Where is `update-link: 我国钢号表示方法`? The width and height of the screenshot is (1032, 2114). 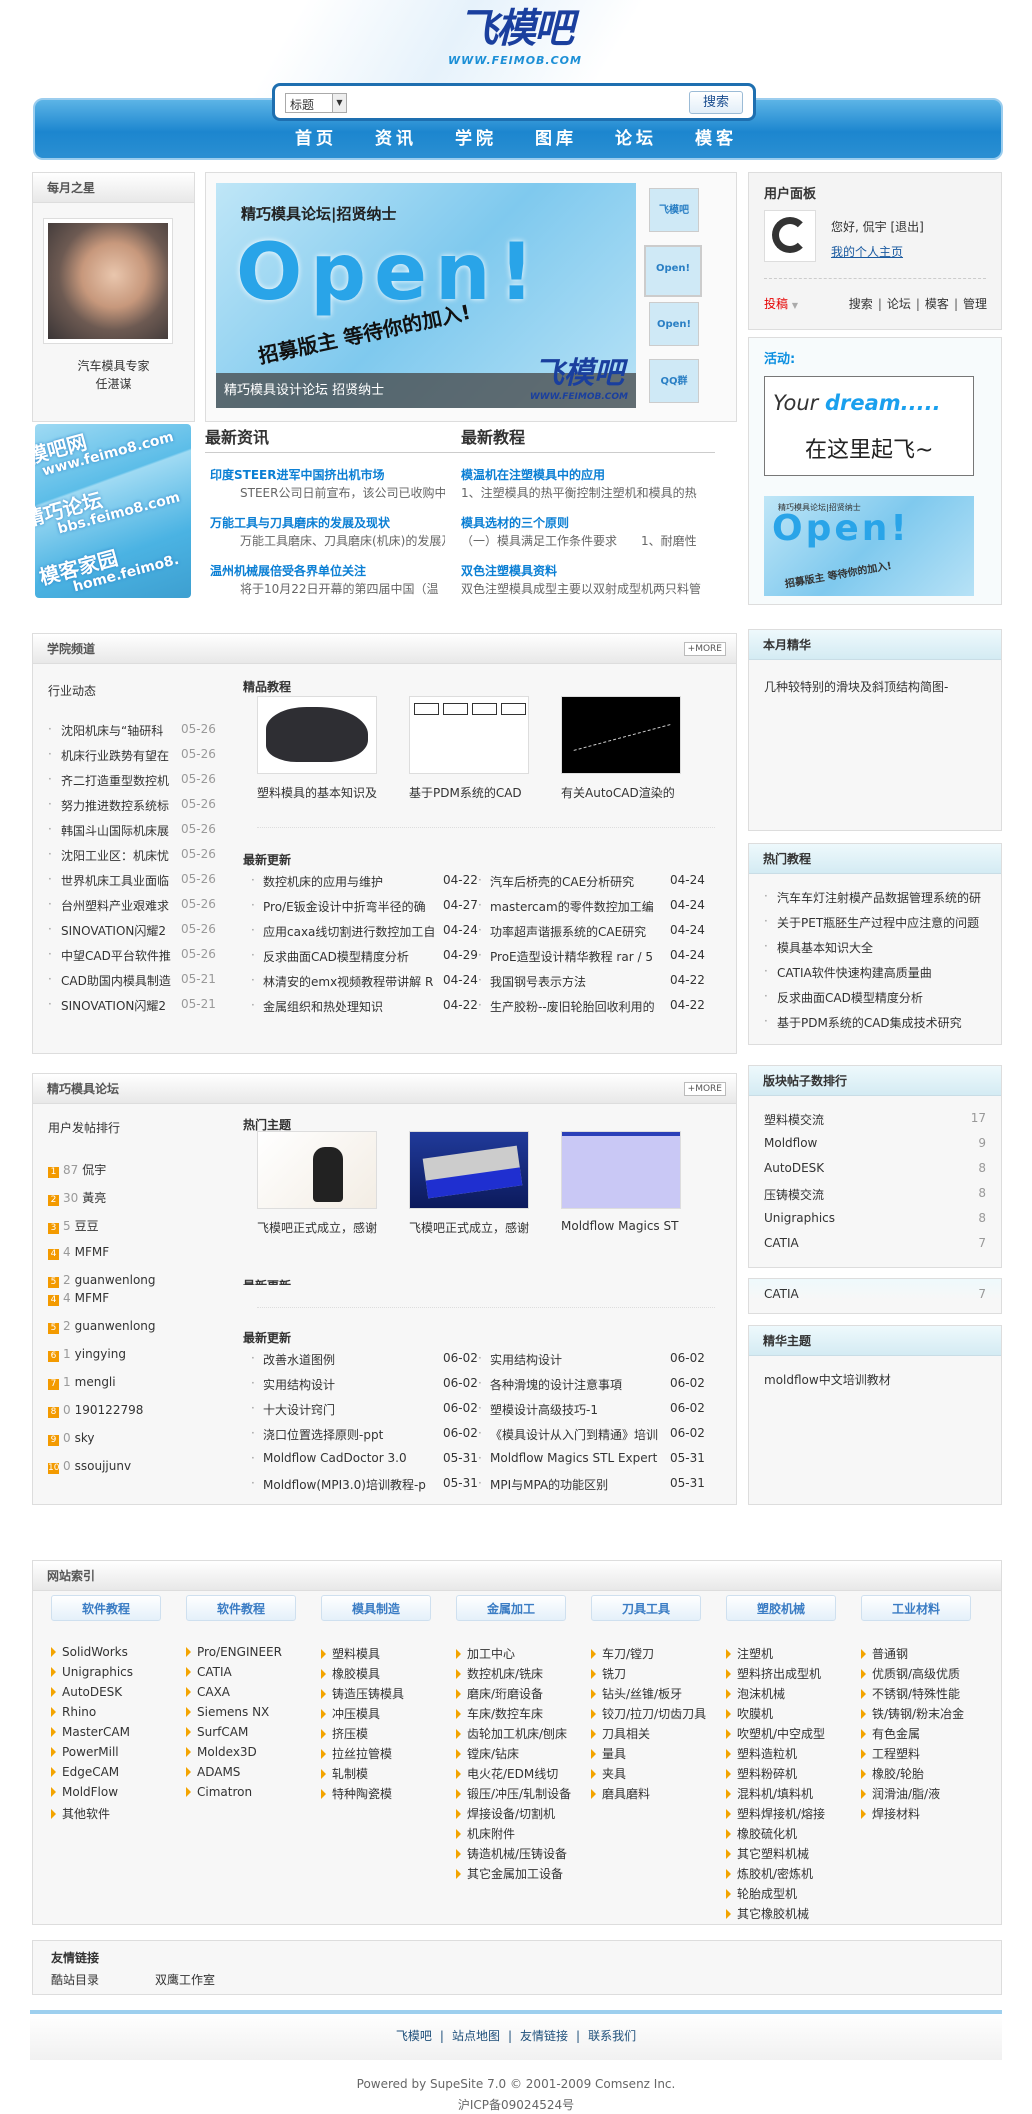 update-link: 我国钢号表示方法 is located at coordinates (577, 981).